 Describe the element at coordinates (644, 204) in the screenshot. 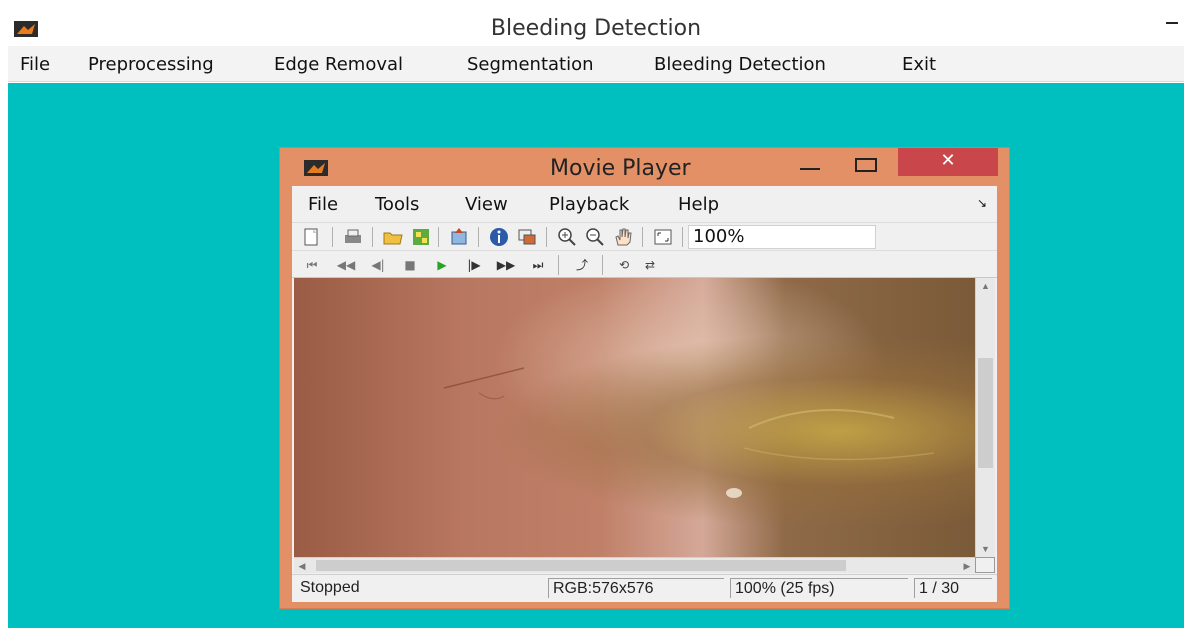

I see `player-menu-bar: File Tools View Playback Help ↘` at that location.